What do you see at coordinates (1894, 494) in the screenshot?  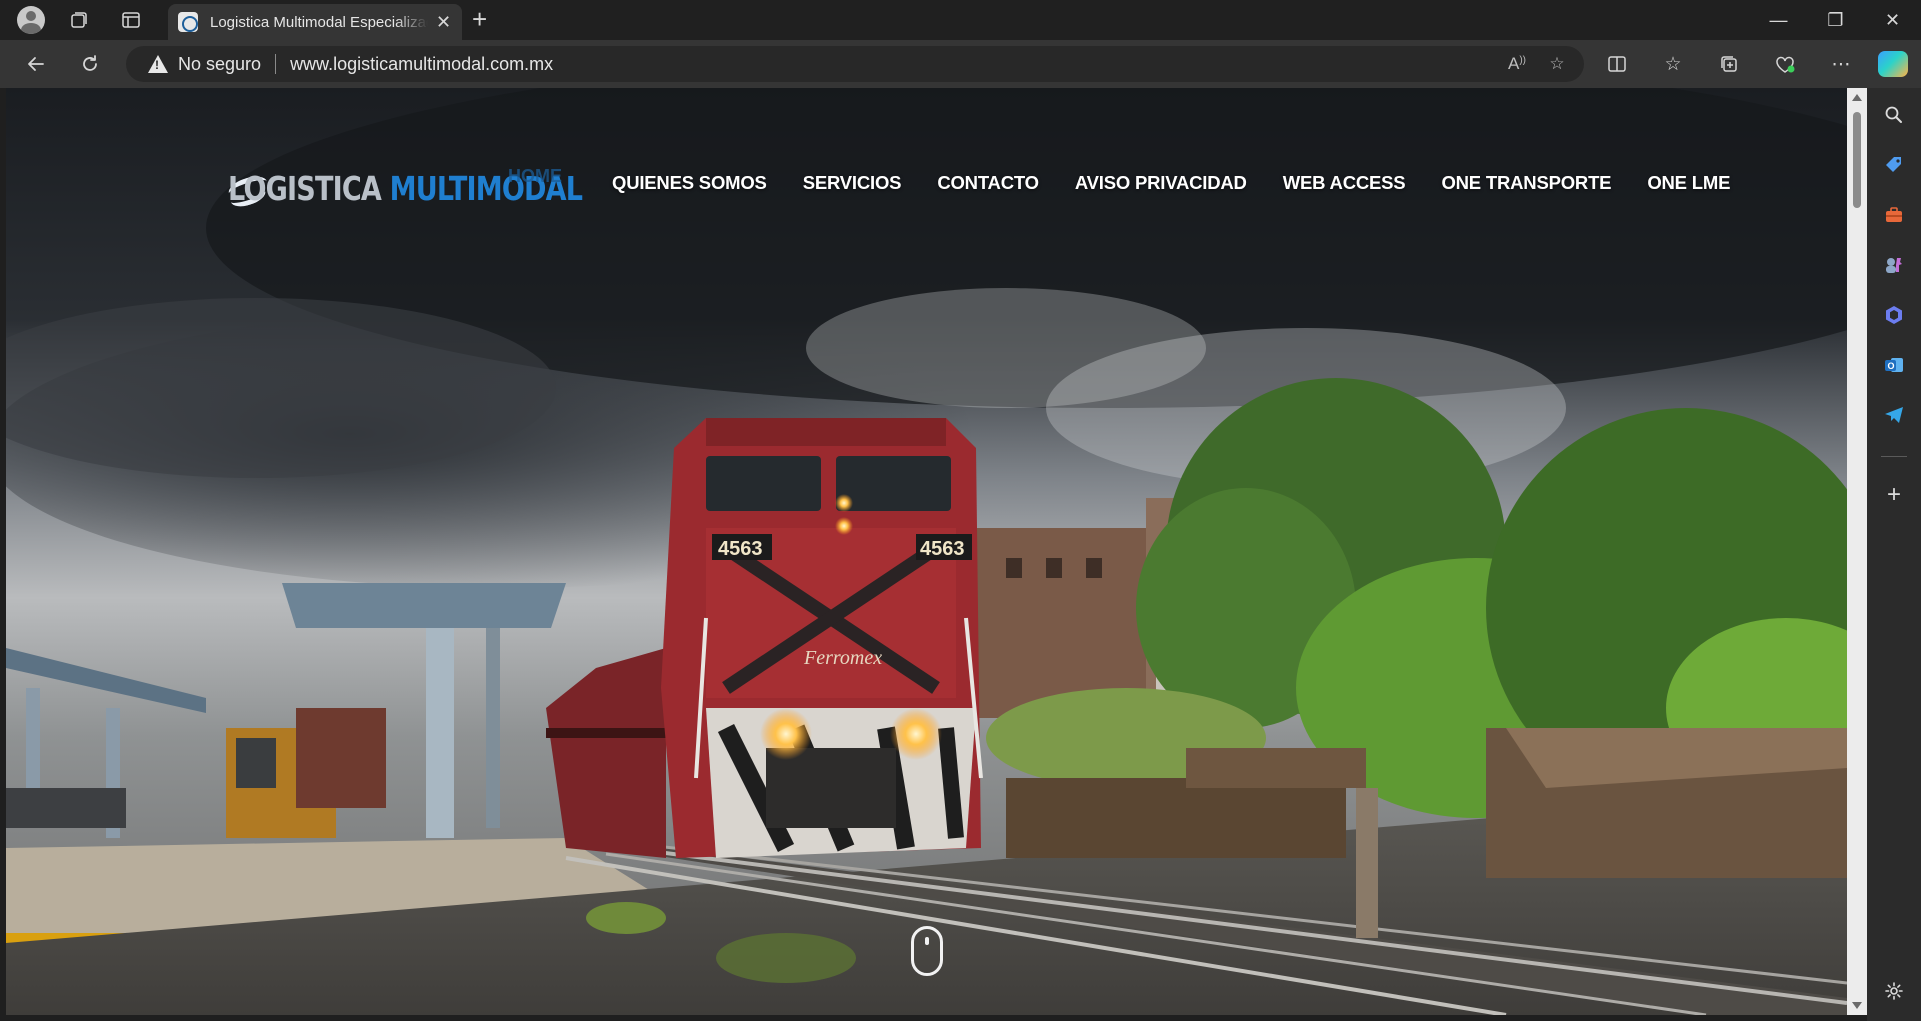 I see `add-icon: +` at bounding box center [1894, 494].